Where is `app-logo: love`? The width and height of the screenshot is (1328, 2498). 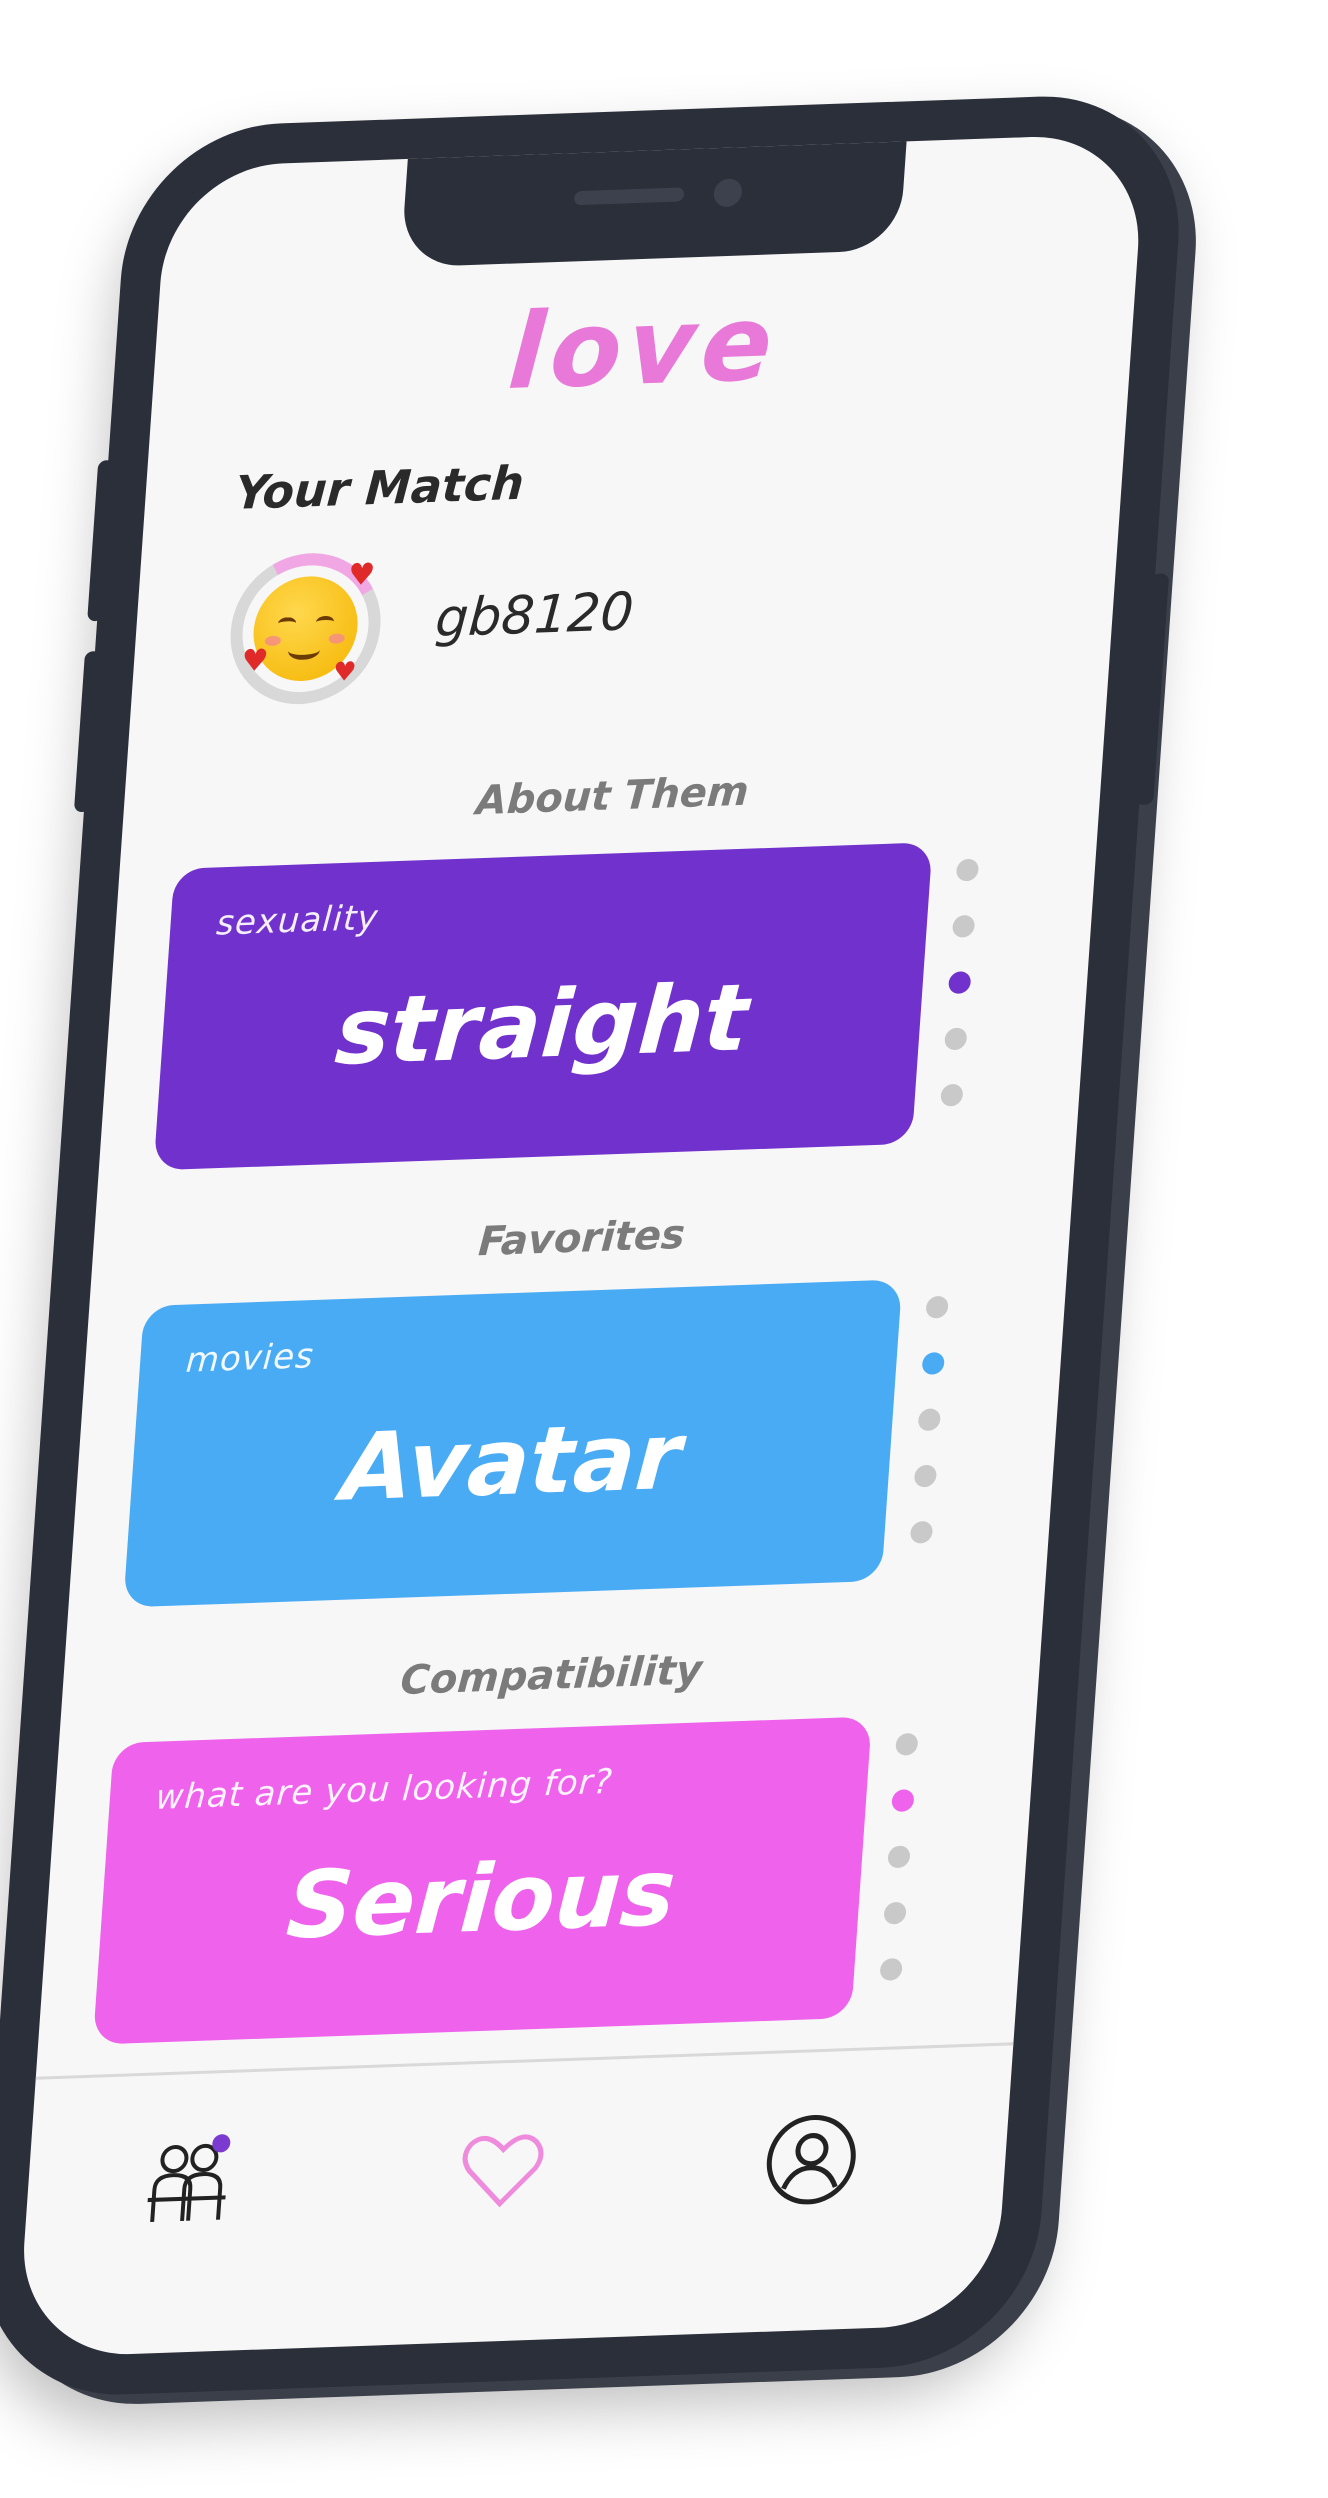
app-logo: love is located at coordinates (643, 347).